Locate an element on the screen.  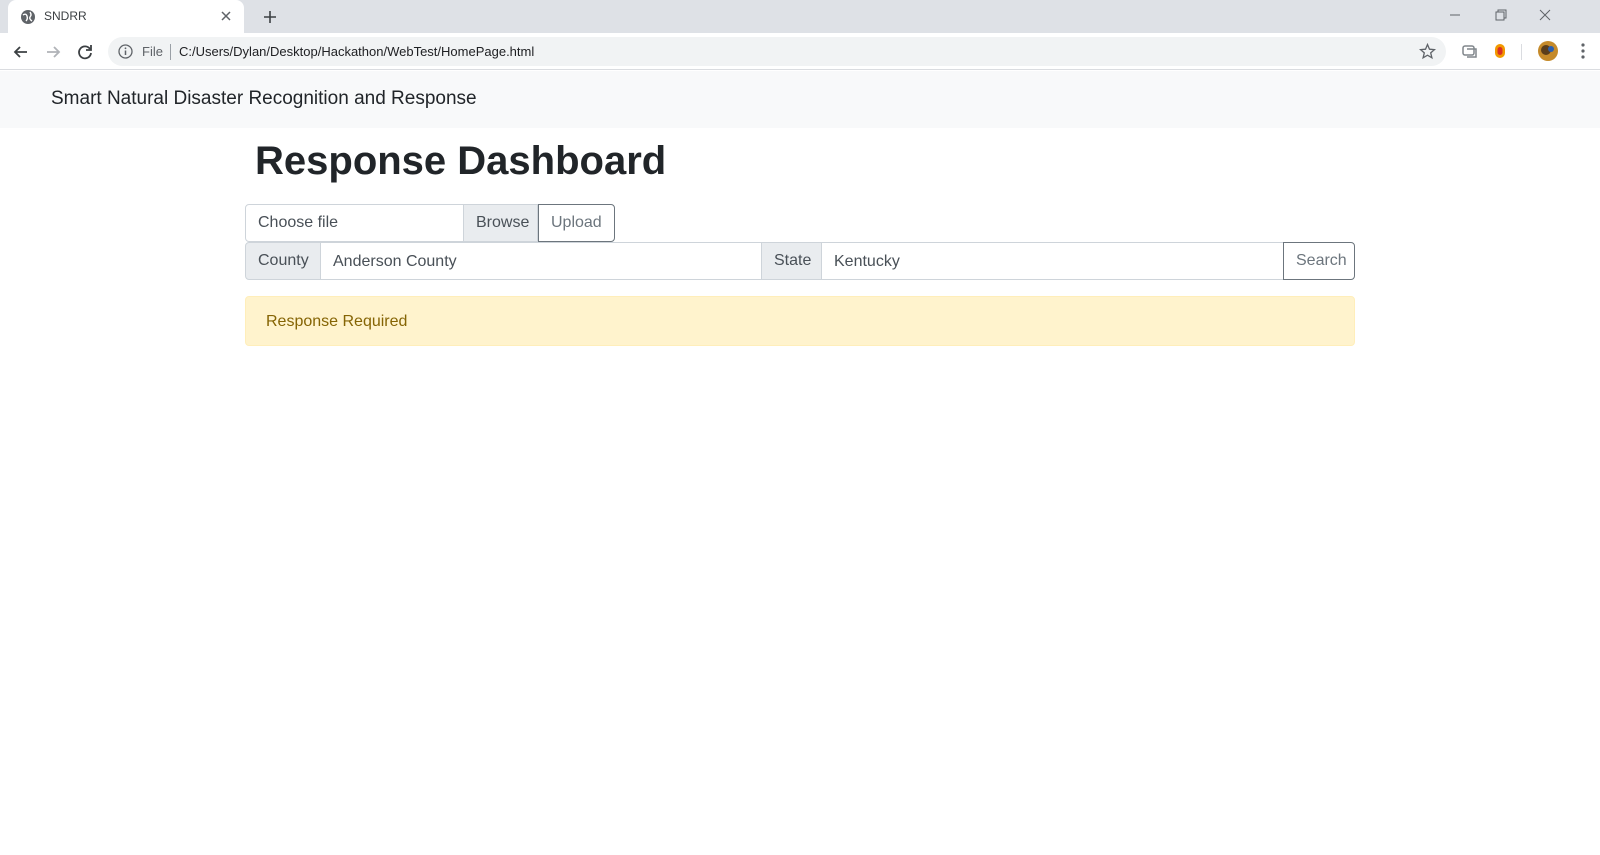
browser-tab-bar: SNDRR is located at coordinates (800, 16).